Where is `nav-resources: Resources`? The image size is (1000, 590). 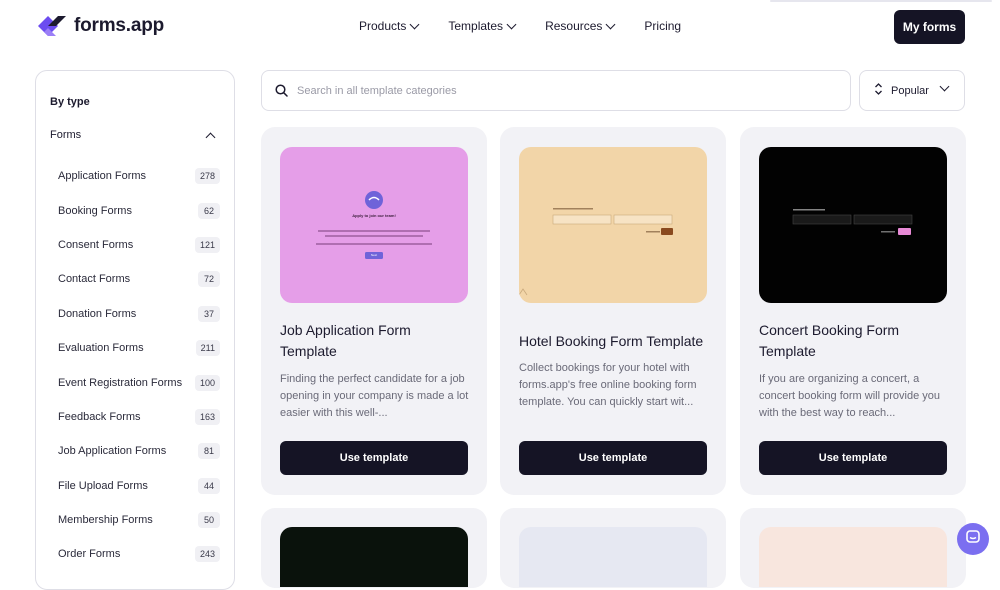
nav-resources: Resources is located at coordinates (580, 26).